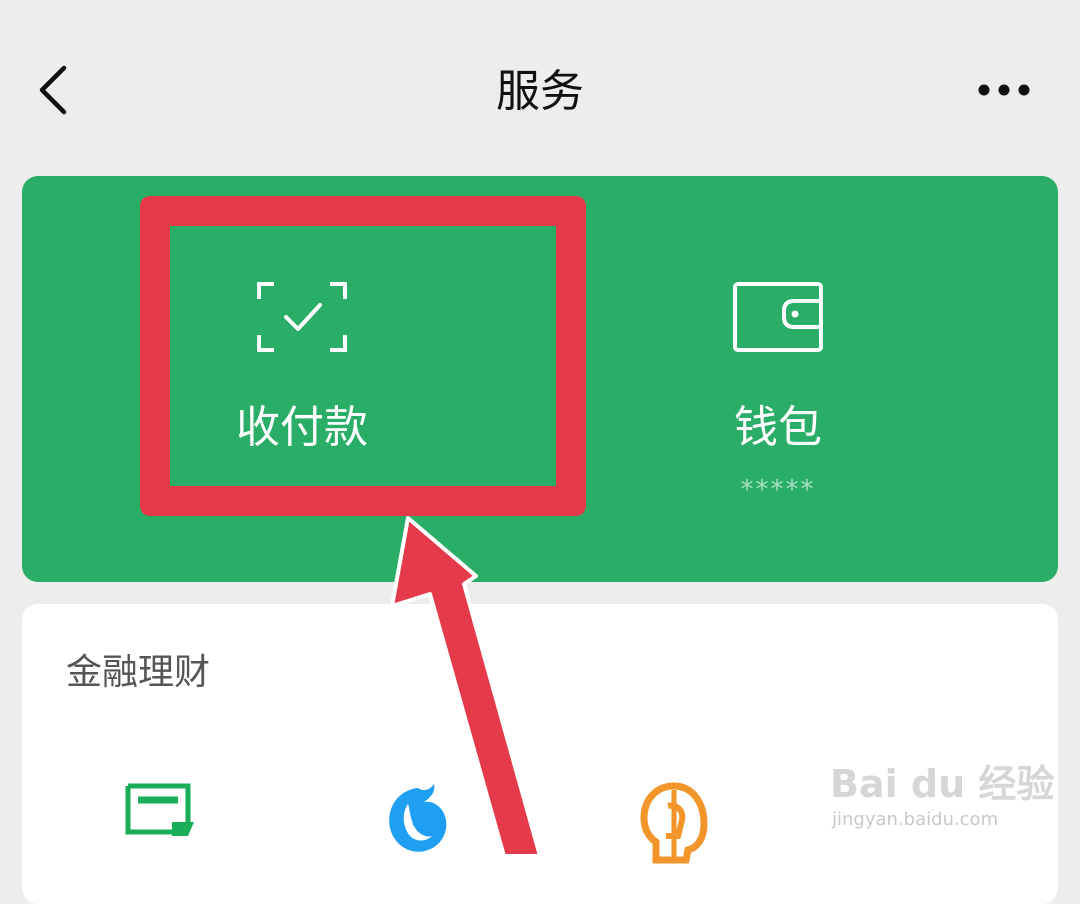 The image size is (1080, 904). Describe the element at coordinates (159, 809) in the screenshot. I see `card-icon` at that location.